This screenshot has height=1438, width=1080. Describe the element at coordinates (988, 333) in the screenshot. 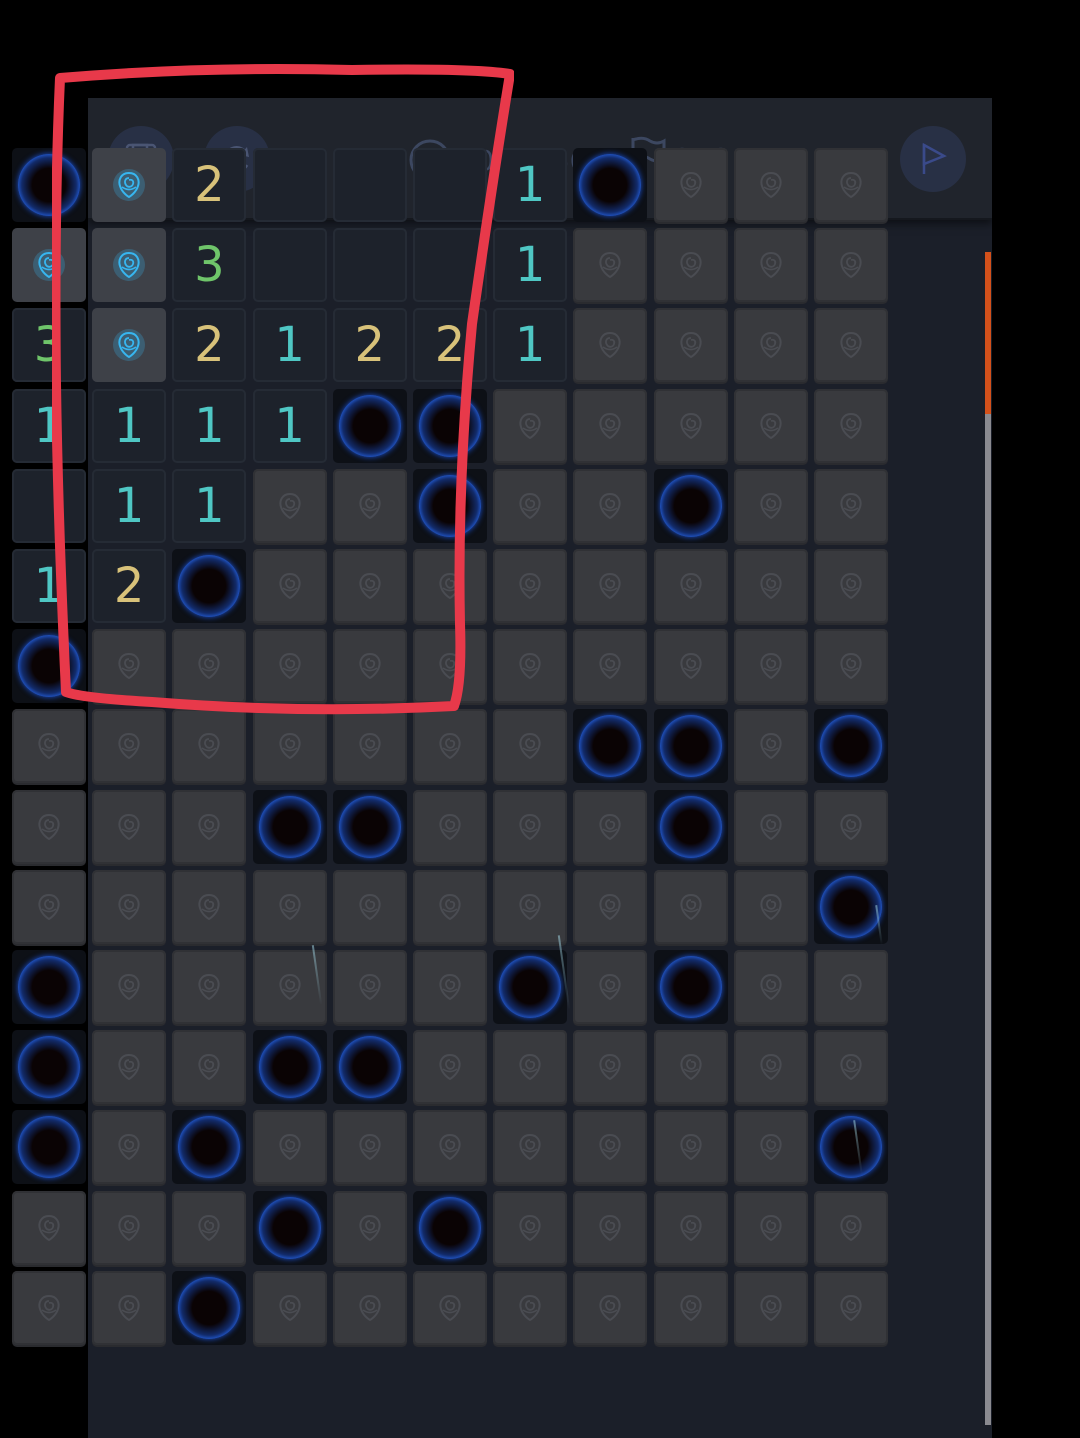

I see `scrollbar-thumb` at that location.